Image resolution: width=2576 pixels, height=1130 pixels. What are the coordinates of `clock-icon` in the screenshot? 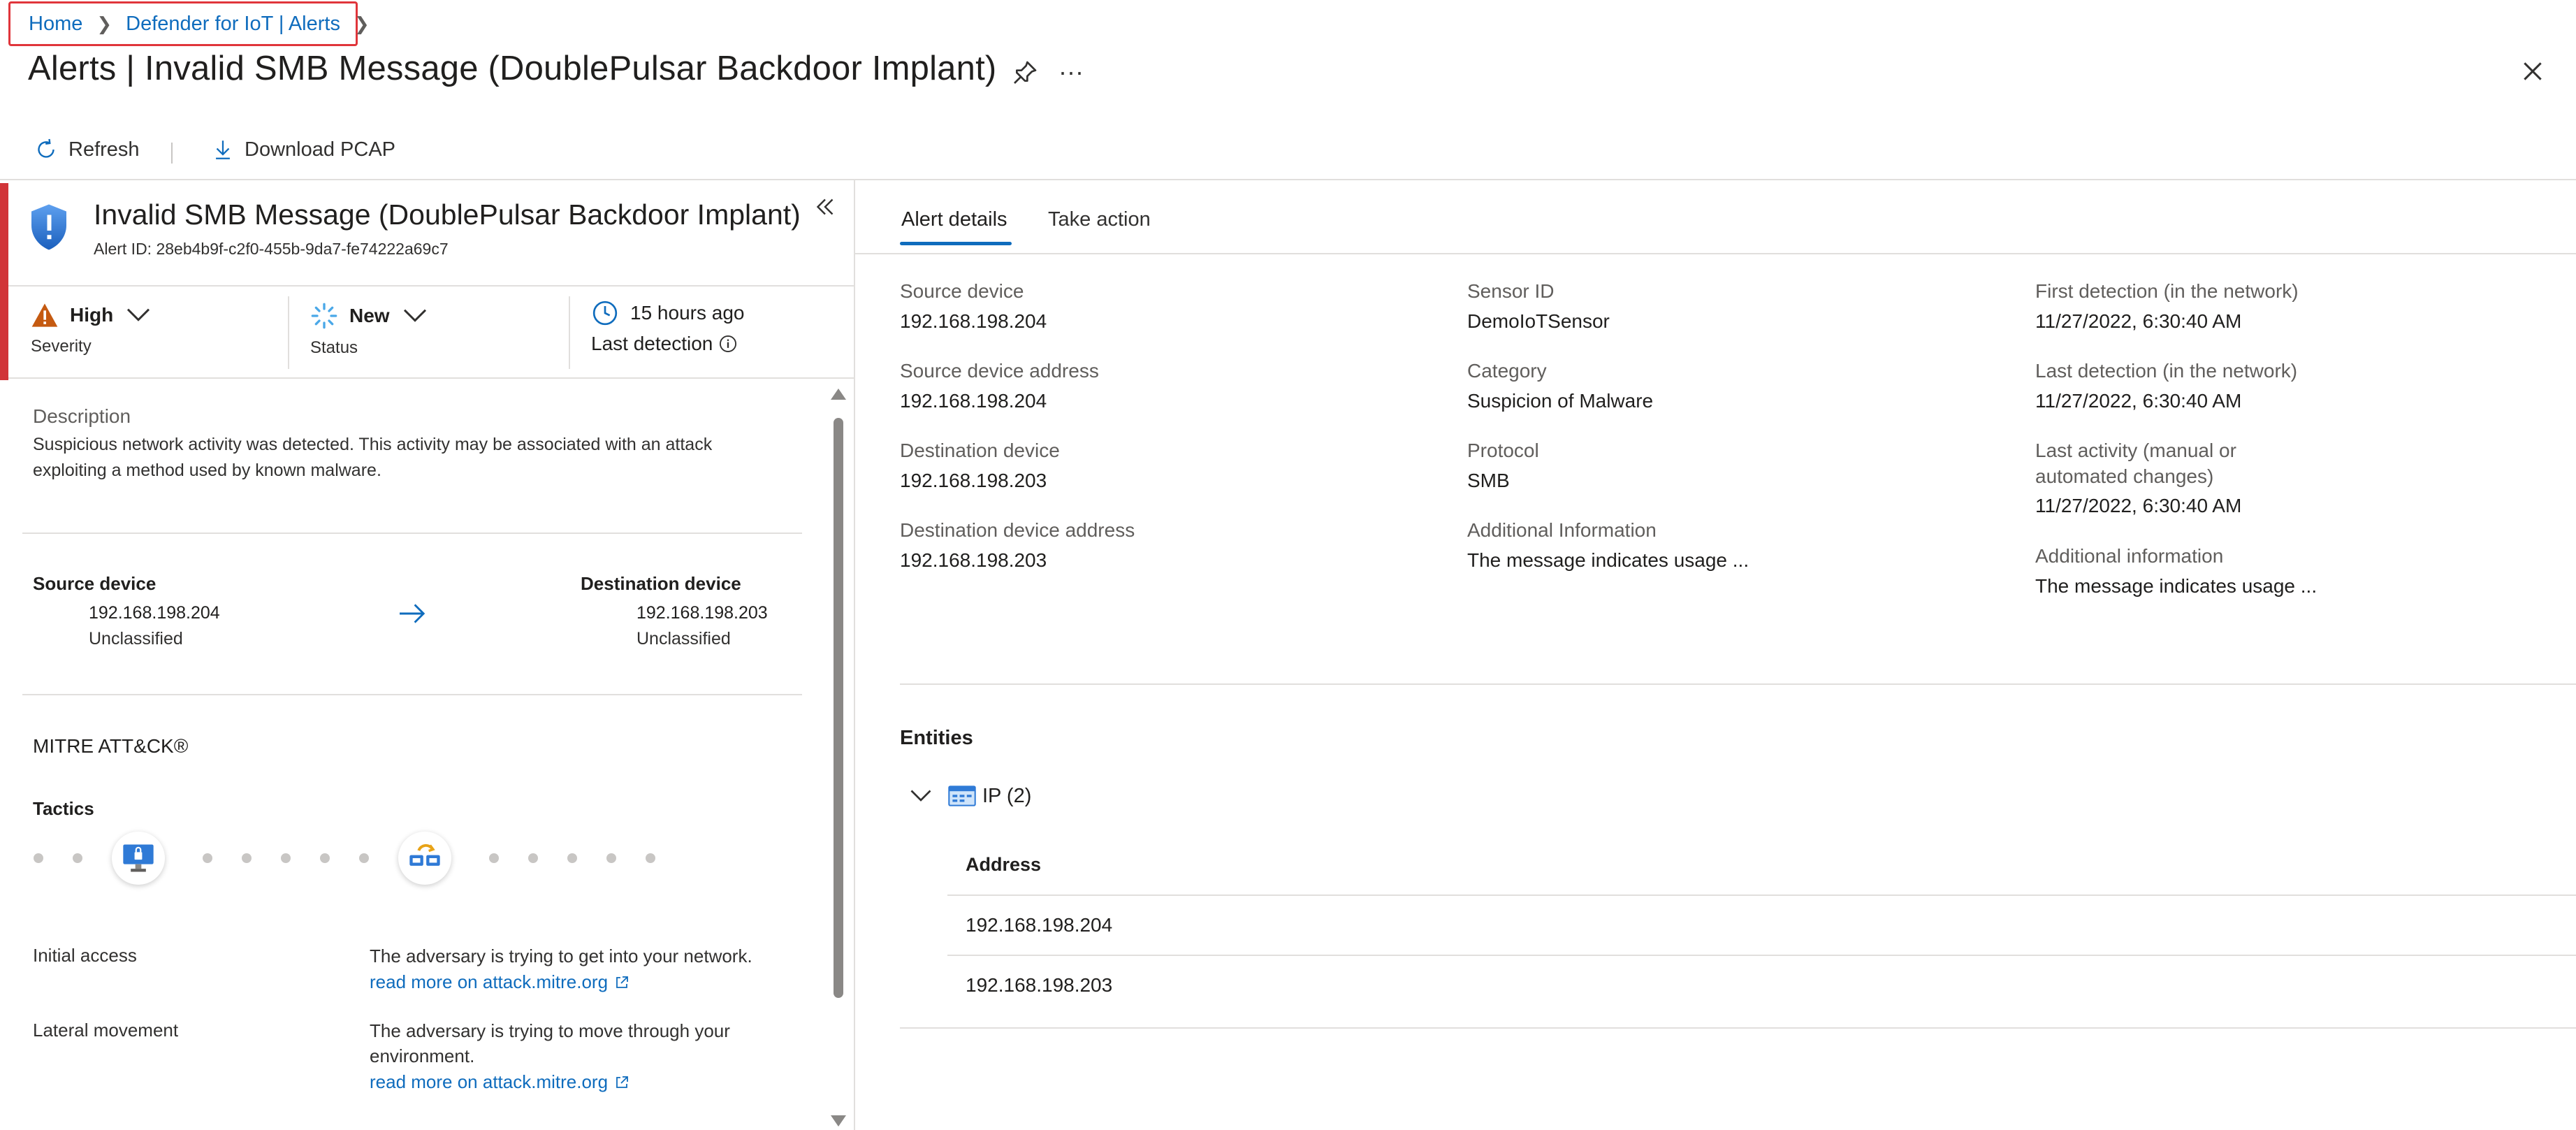 It's located at (605, 313).